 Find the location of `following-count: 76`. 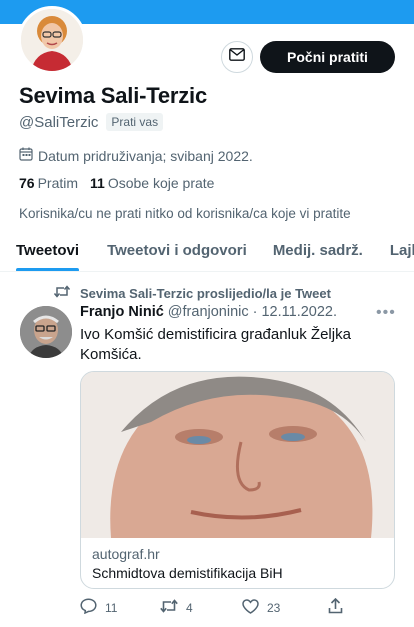

following-count: 76 is located at coordinates (27, 183).